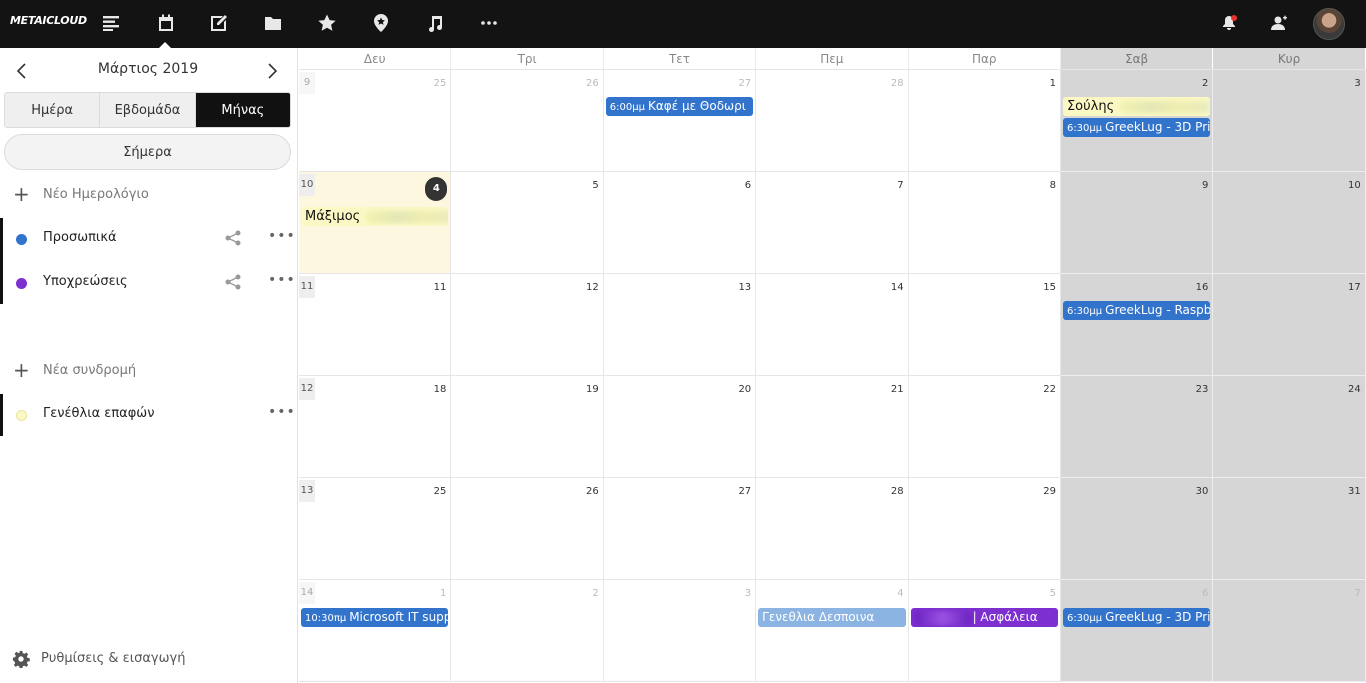  What do you see at coordinates (1279, 23) in the screenshot?
I see `contacts-icon` at bounding box center [1279, 23].